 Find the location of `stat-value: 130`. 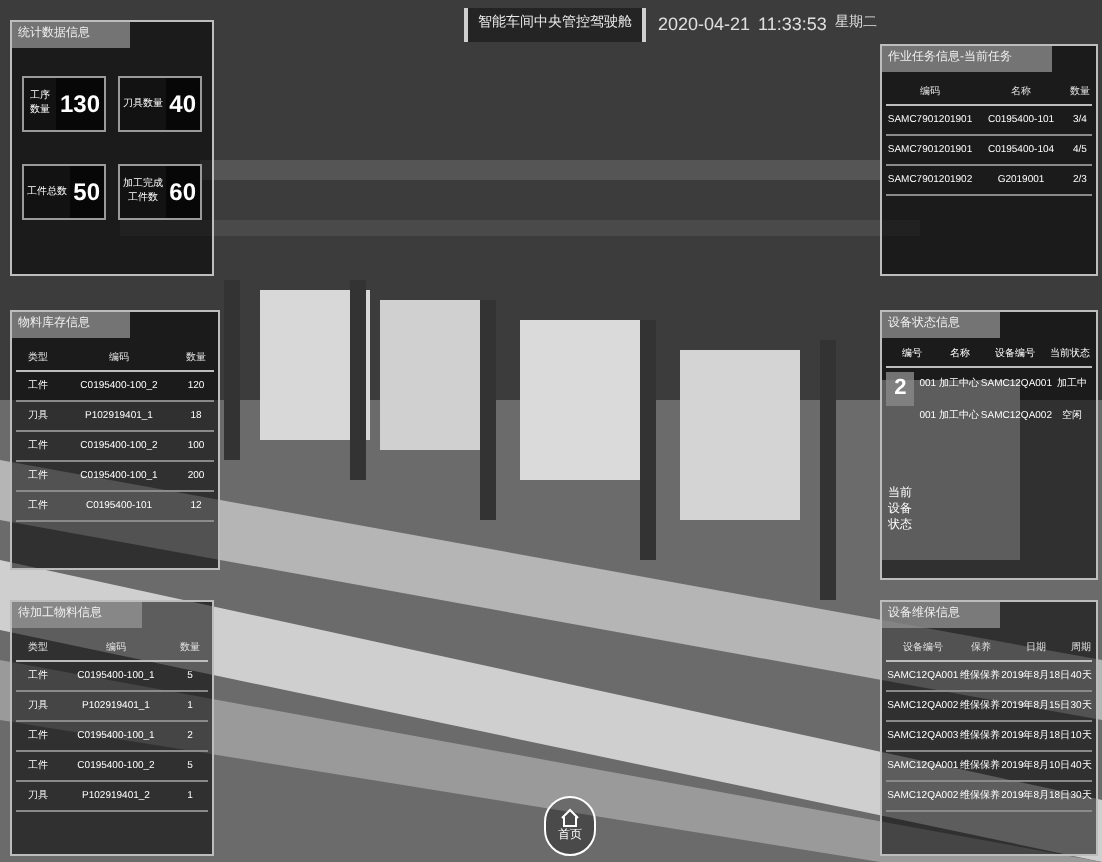

stat-value: 130 is located at coordinates (79, 104).